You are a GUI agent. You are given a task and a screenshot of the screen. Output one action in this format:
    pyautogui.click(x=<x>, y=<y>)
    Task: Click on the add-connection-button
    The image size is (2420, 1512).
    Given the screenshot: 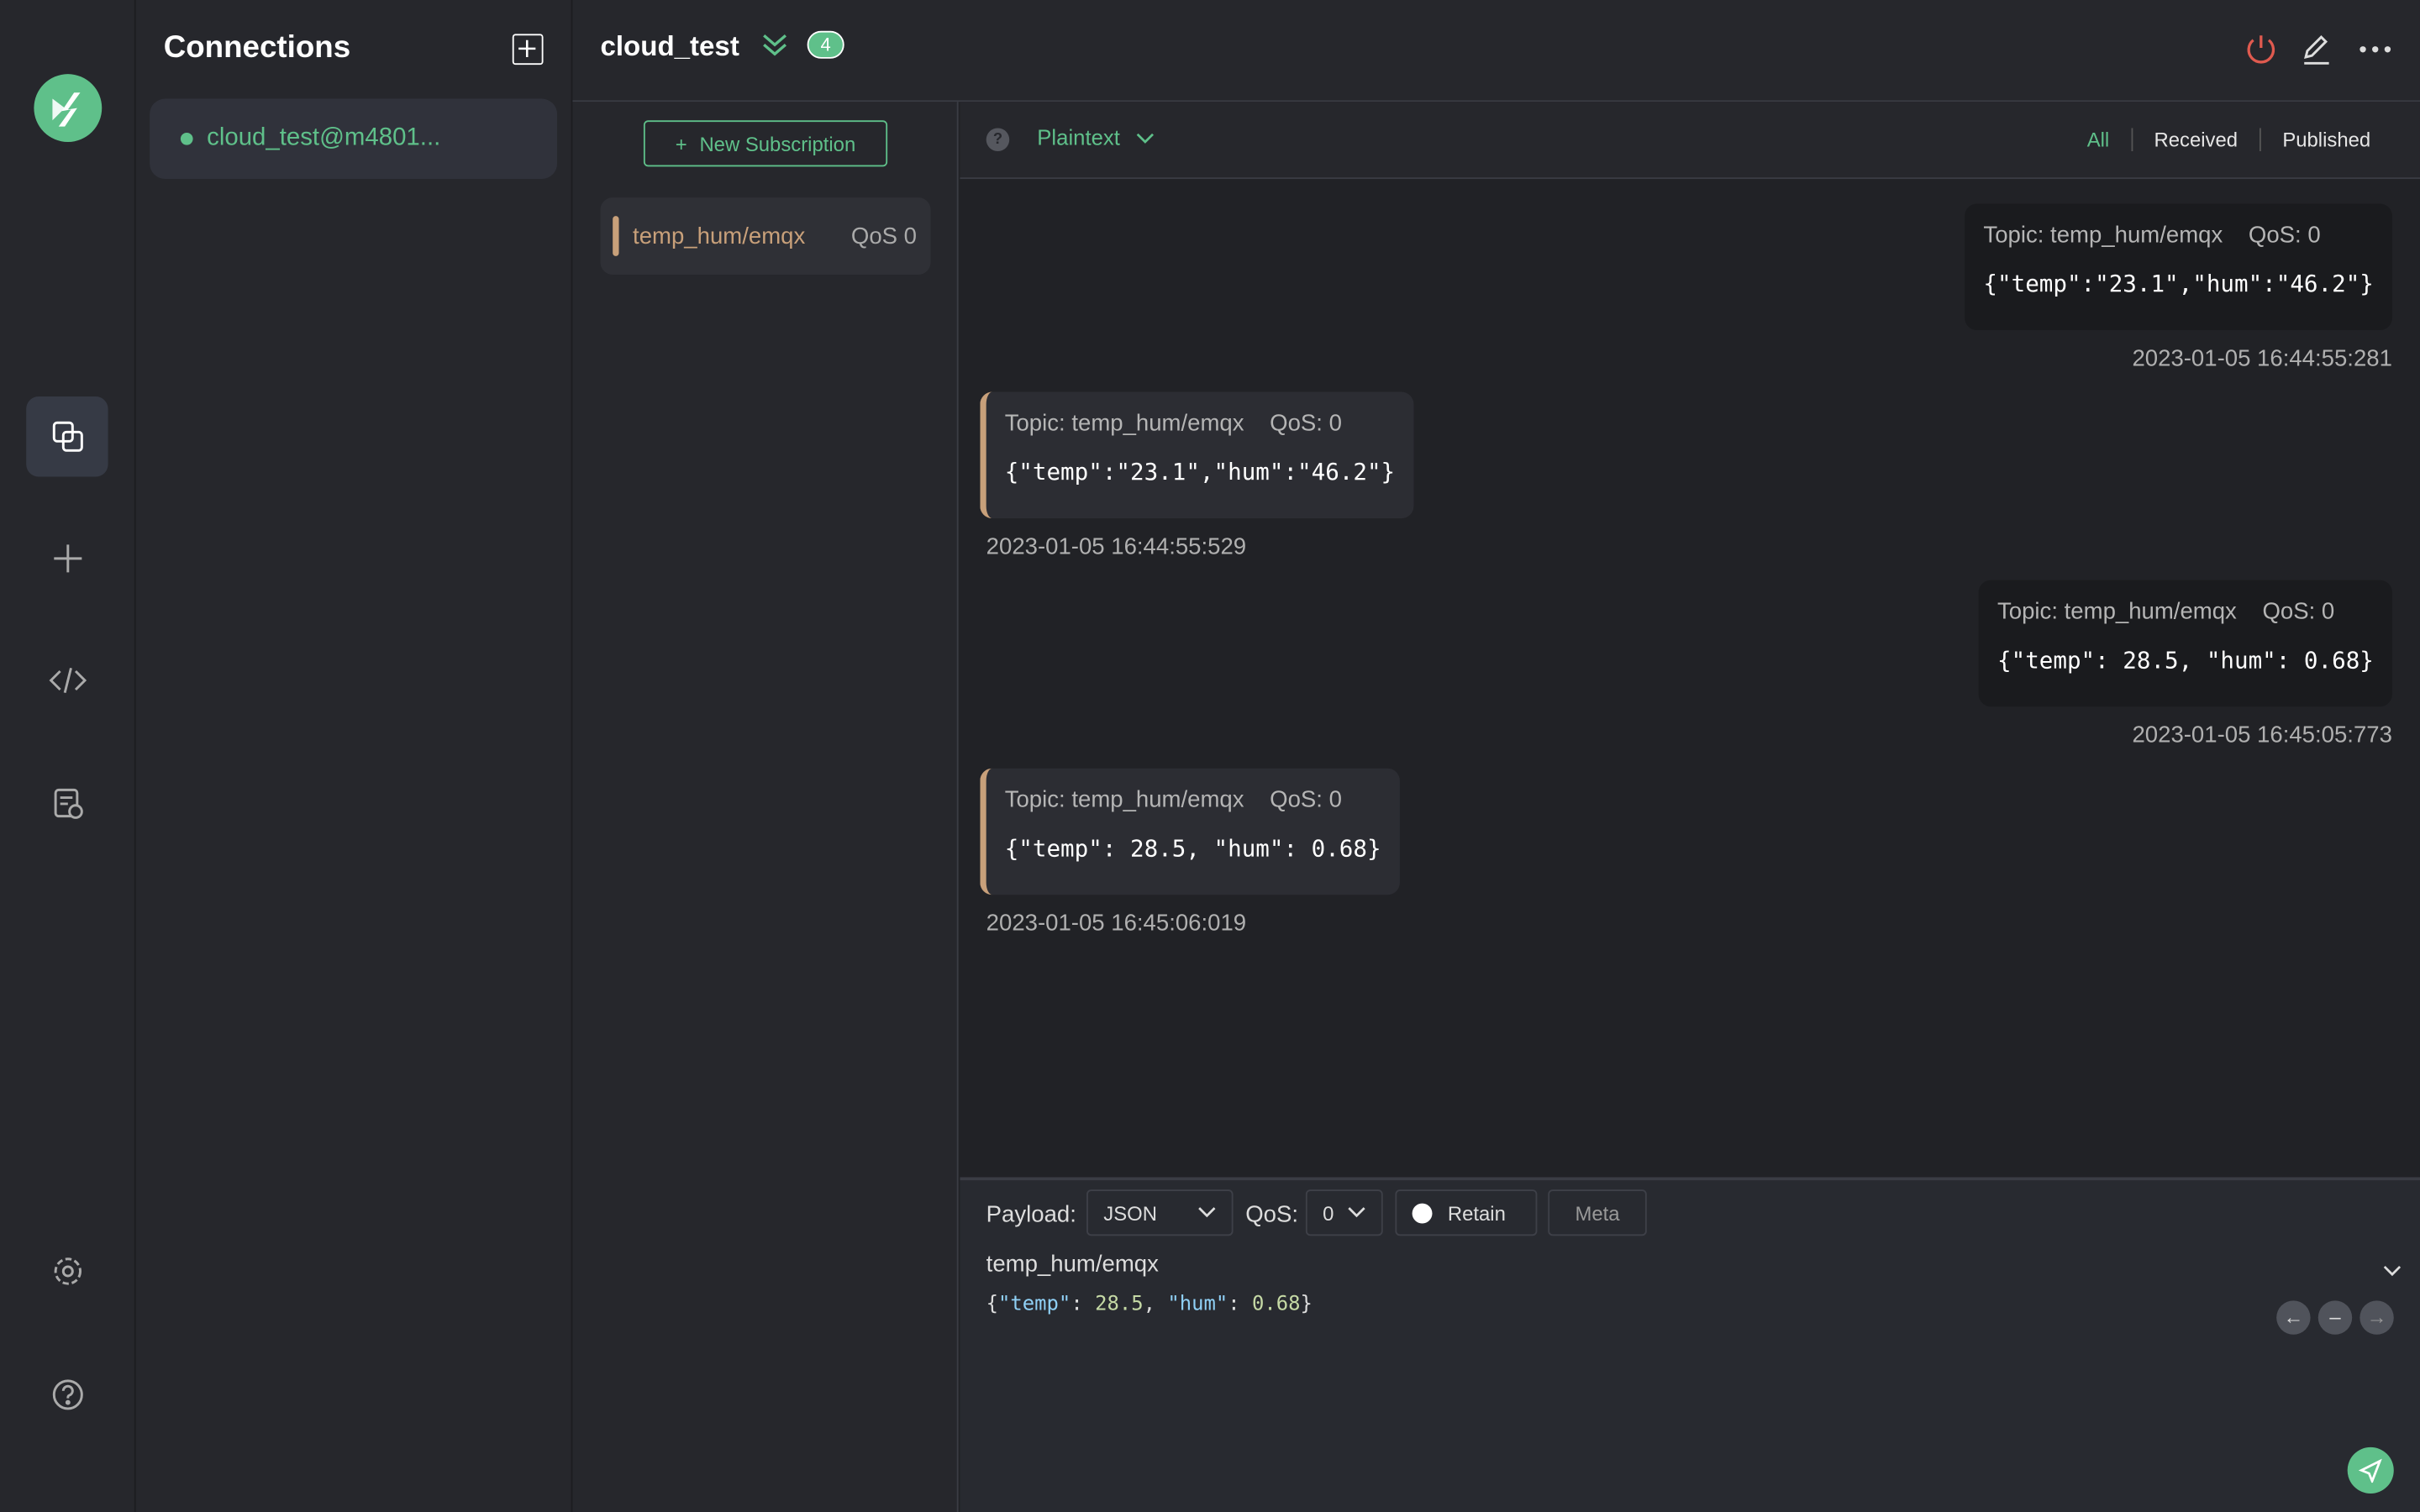 What is the action you would take?
    pyautogui.click(x=528, y=50)
    